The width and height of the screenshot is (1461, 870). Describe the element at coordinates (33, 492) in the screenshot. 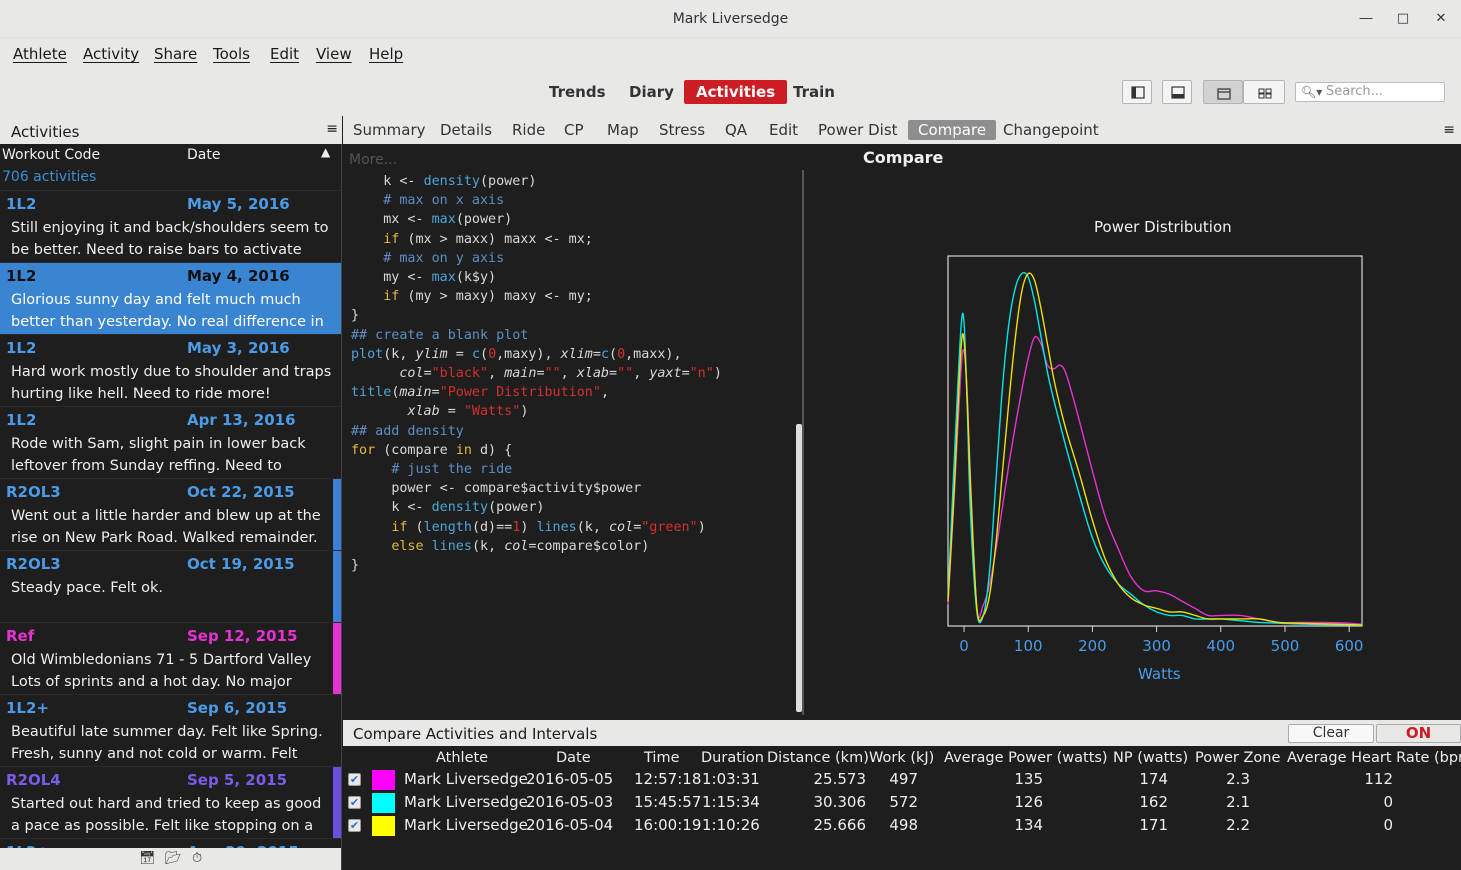

I see `activity-workout-code: R2OL3` at that location.